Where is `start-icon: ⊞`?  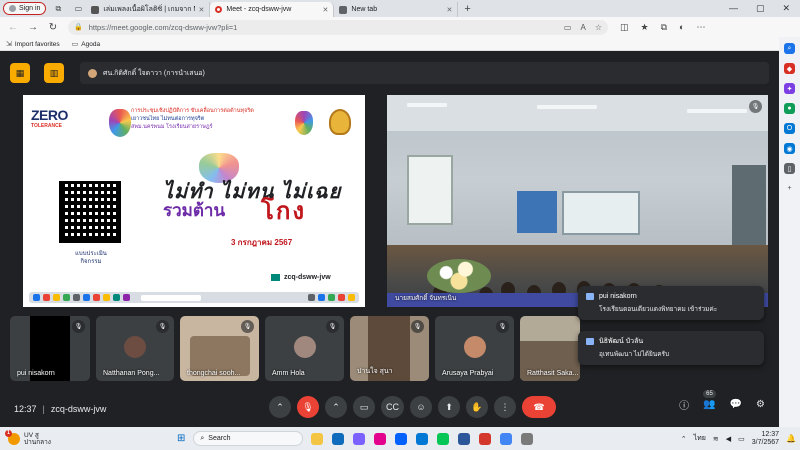 start-icon: ⊞ is located at coordinates (181, 438).